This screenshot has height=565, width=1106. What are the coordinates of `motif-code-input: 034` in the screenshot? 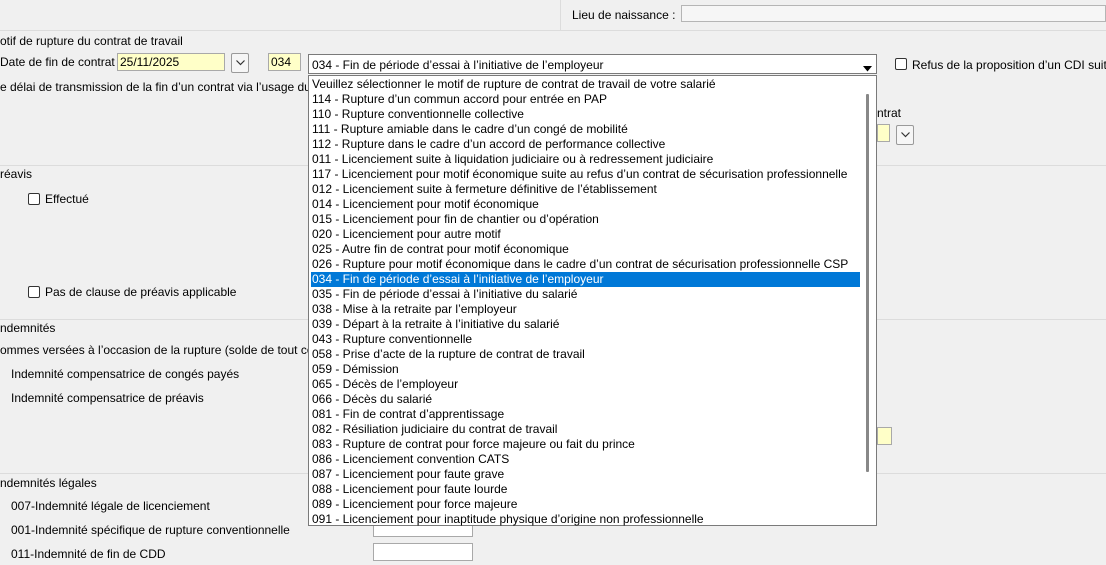 It's located at (284, 62).